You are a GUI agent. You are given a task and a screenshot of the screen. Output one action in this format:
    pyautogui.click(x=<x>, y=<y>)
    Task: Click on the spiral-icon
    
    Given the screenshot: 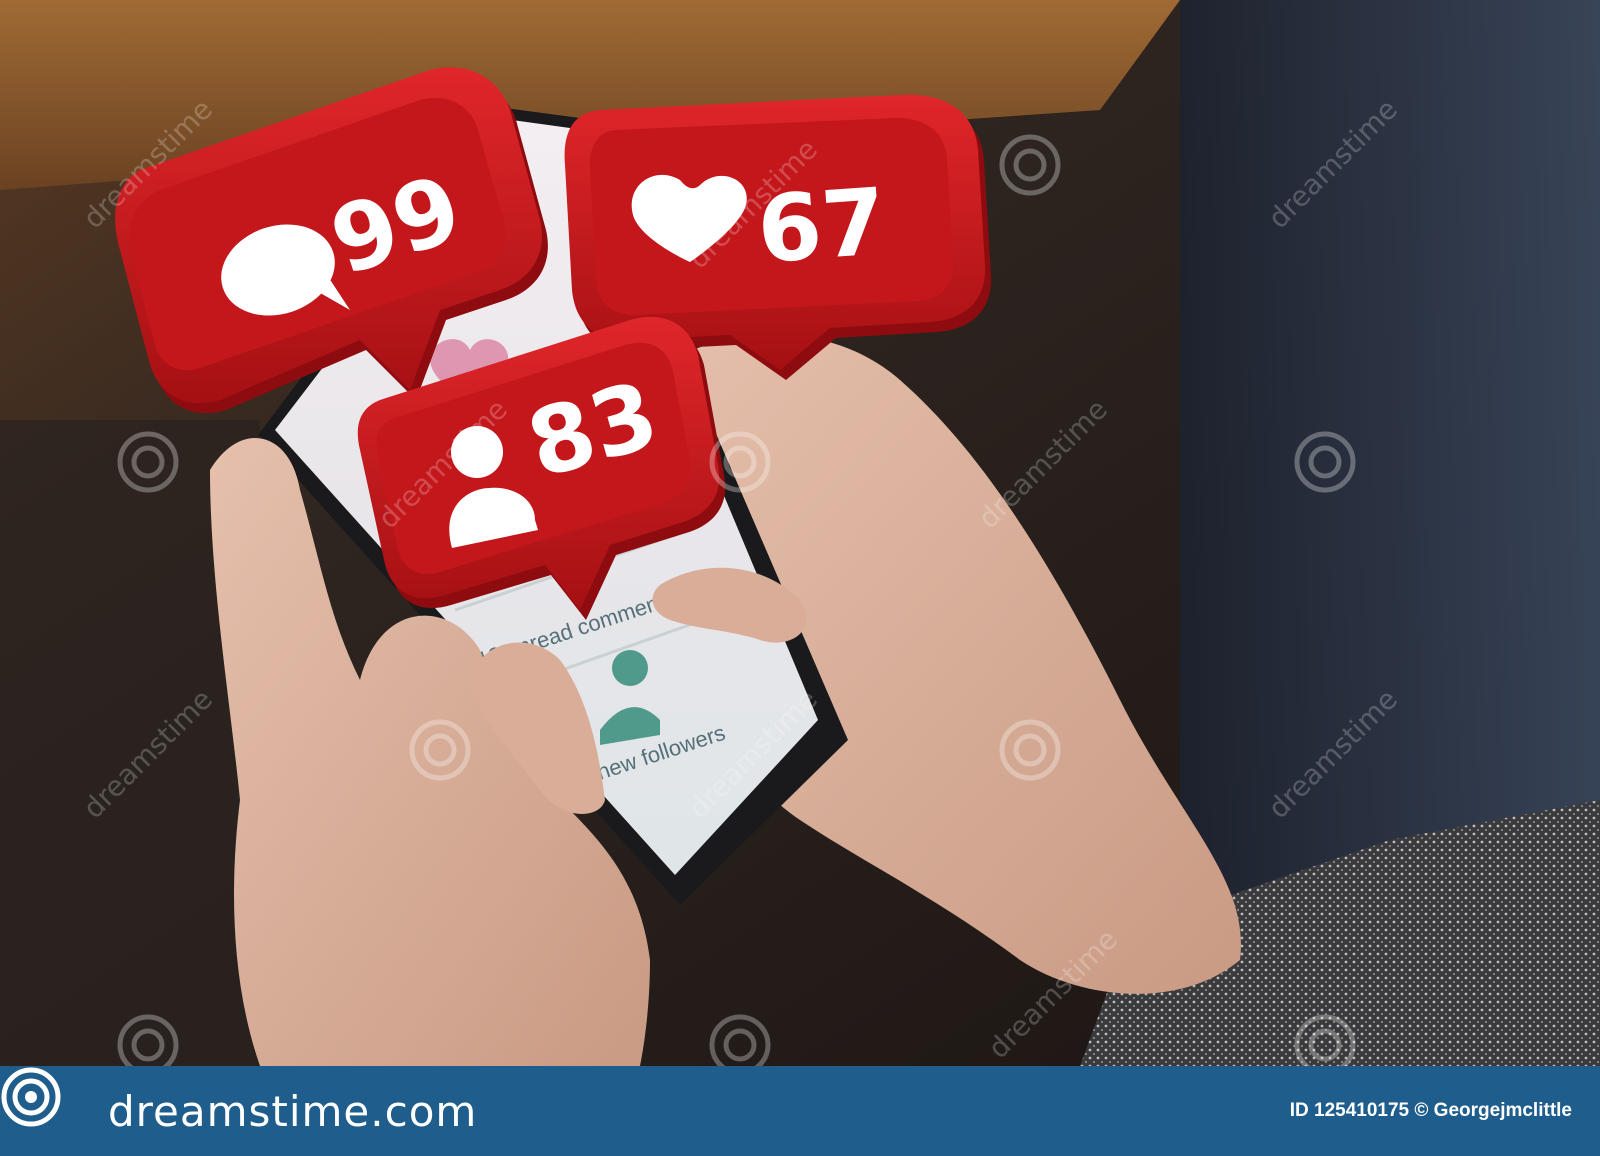 What is the action you would take?
    pyautogui.click(x=45, y=1104)
    